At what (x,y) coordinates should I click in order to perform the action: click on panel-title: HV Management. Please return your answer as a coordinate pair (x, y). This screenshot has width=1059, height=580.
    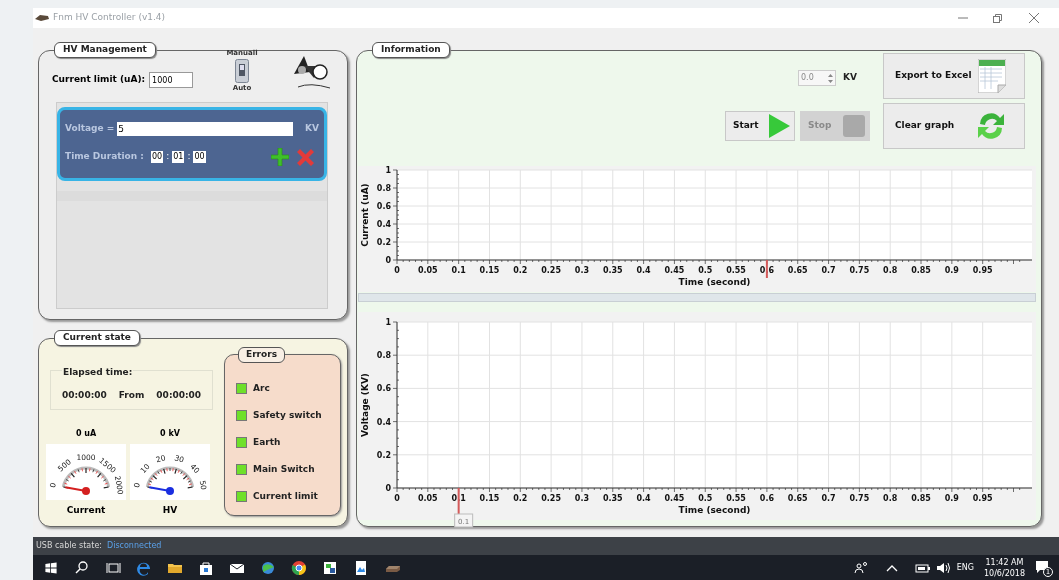
    Looking at the image, I should click on (105, 50).